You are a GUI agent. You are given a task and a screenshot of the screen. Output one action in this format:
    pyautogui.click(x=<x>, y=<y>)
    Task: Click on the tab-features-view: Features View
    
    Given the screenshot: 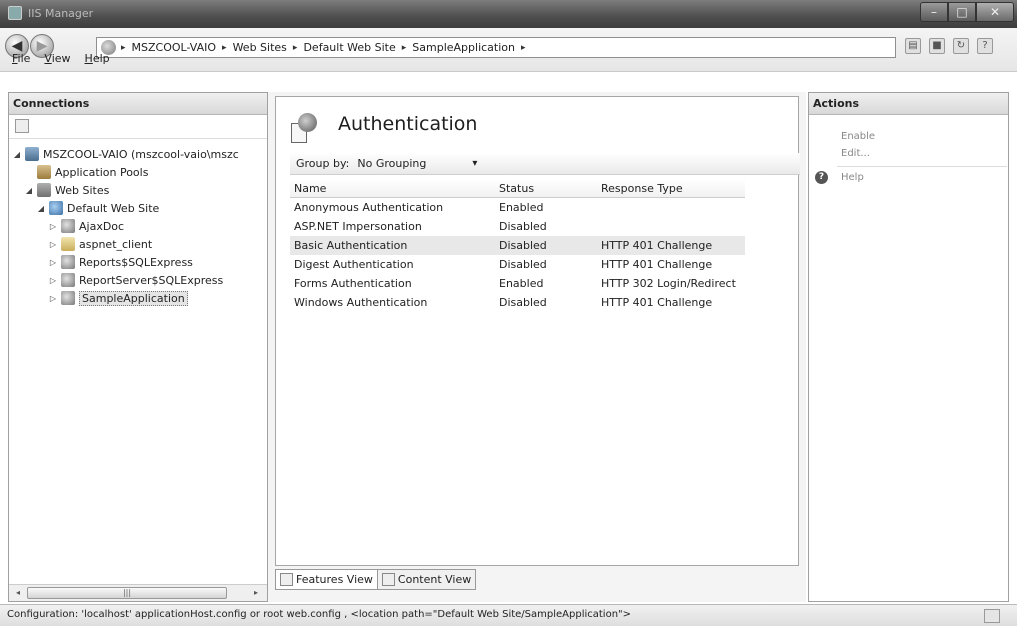 What is the action you would take?
    pyautogui.click(x=326, y=579)
    